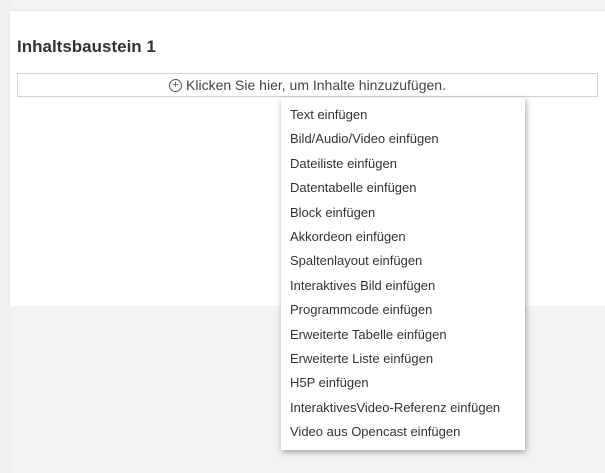  Describe the element at coordinates (403, 139) in the screenshot. I see `menu-item-media: Bild/Audio/Video einfügen` at that location.